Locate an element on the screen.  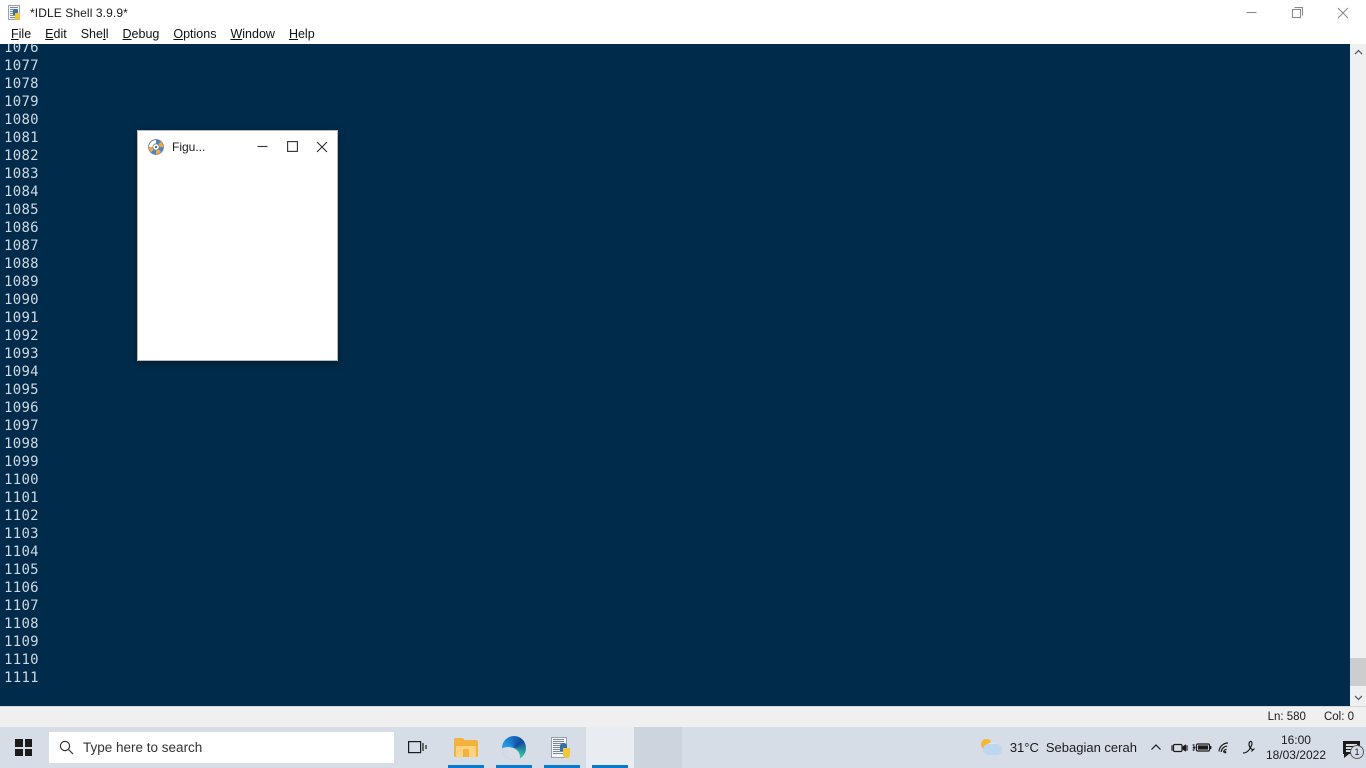
menu-item-file: File is located at coordinates (21, 35).